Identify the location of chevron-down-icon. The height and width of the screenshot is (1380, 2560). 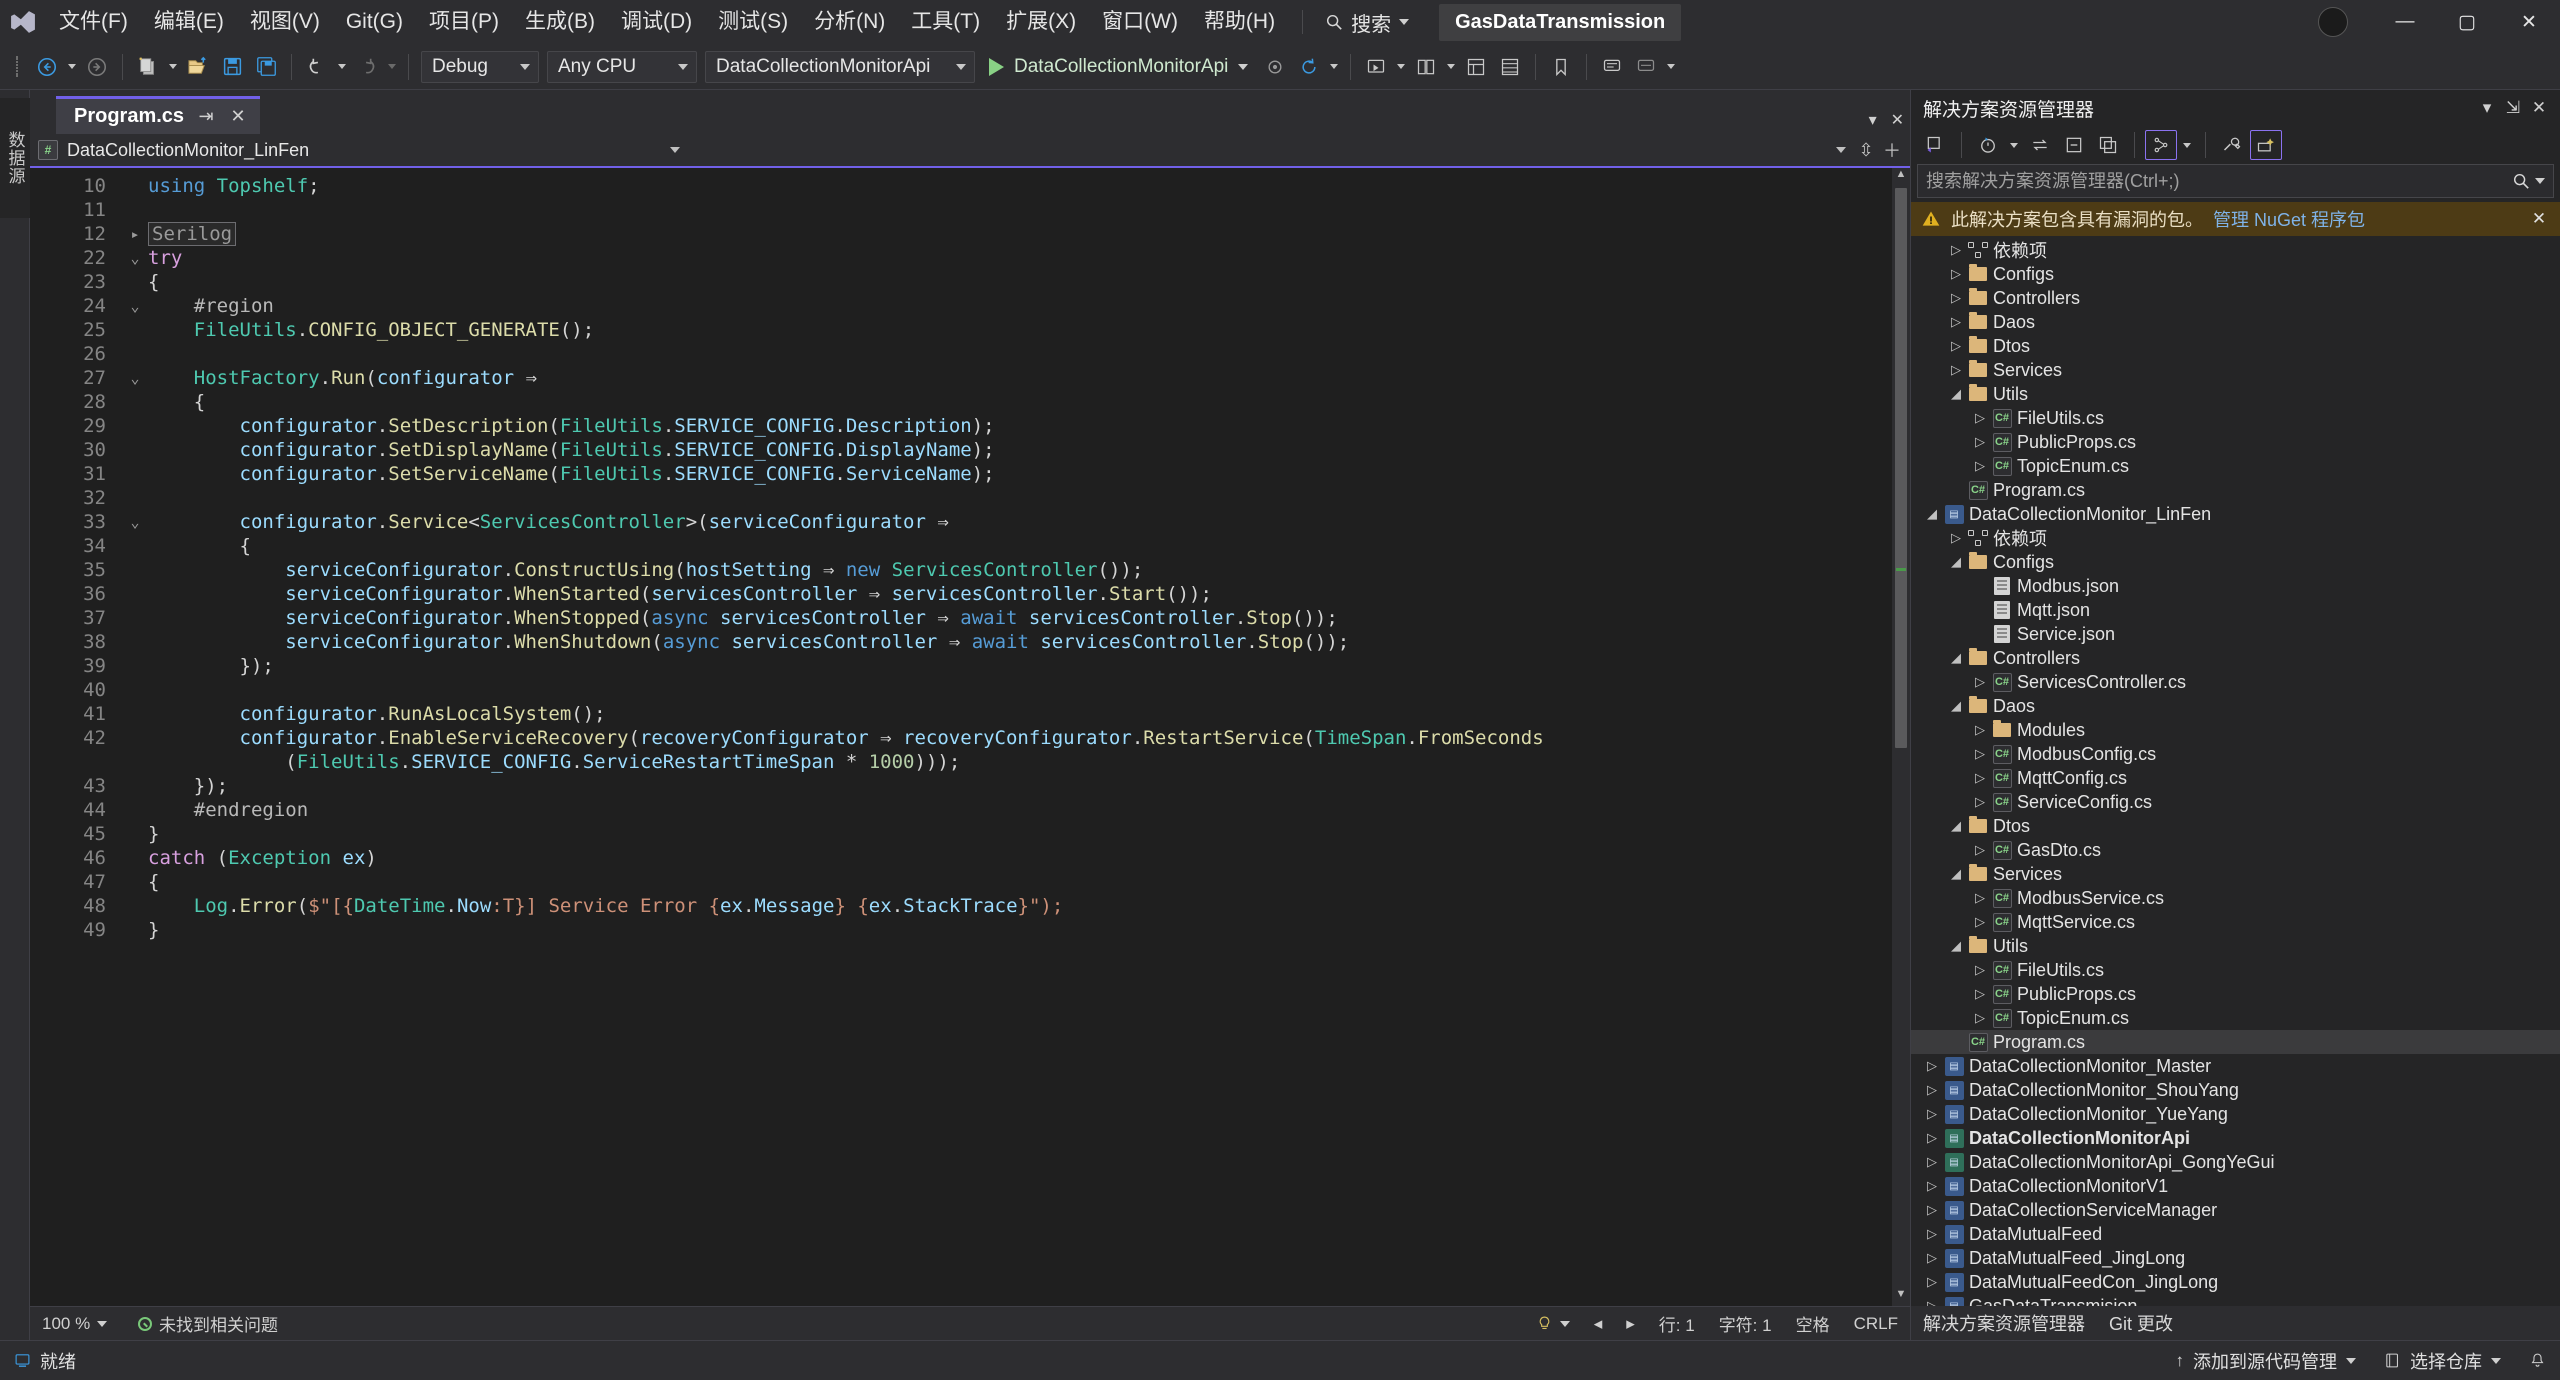
(2540, 181).